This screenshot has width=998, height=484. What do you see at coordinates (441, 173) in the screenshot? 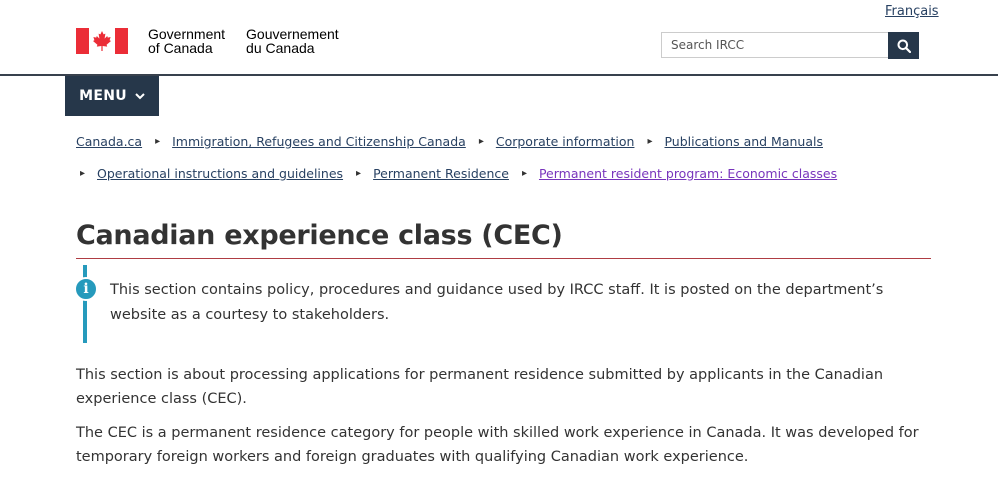
I see `breadcrumb-link-permanent-residence: Permanent Residence` at bounding box center [441, 173].